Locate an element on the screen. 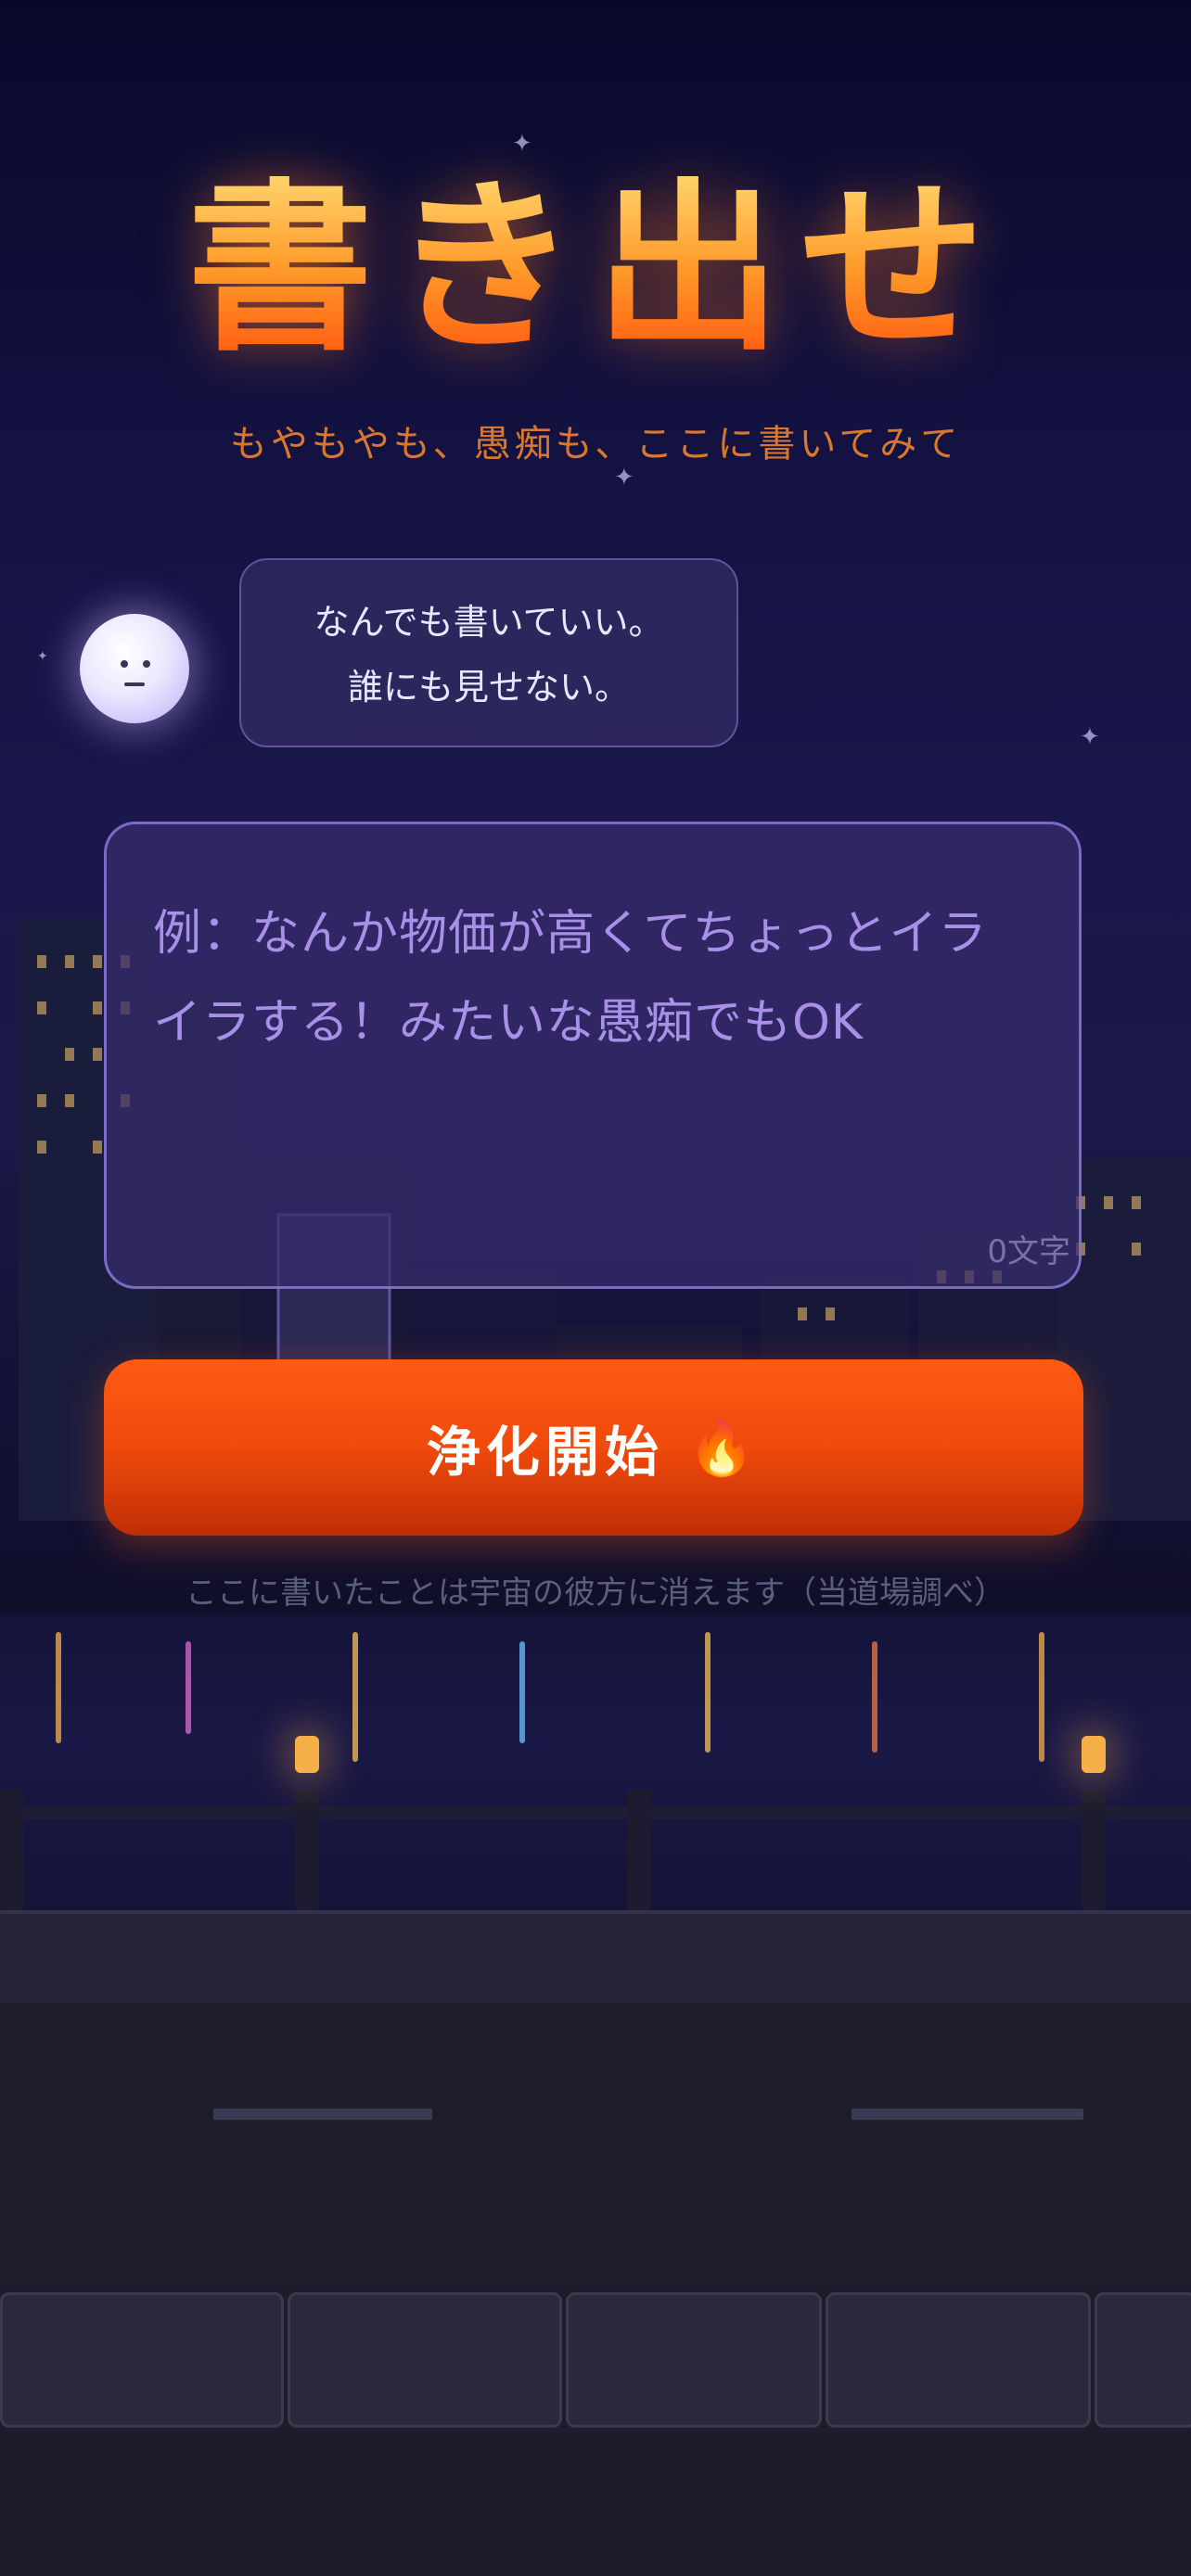 Image resolution: width=1191 pixels, height=2576 pixels. moon-face-avatar is located at coordinates (134, 669).